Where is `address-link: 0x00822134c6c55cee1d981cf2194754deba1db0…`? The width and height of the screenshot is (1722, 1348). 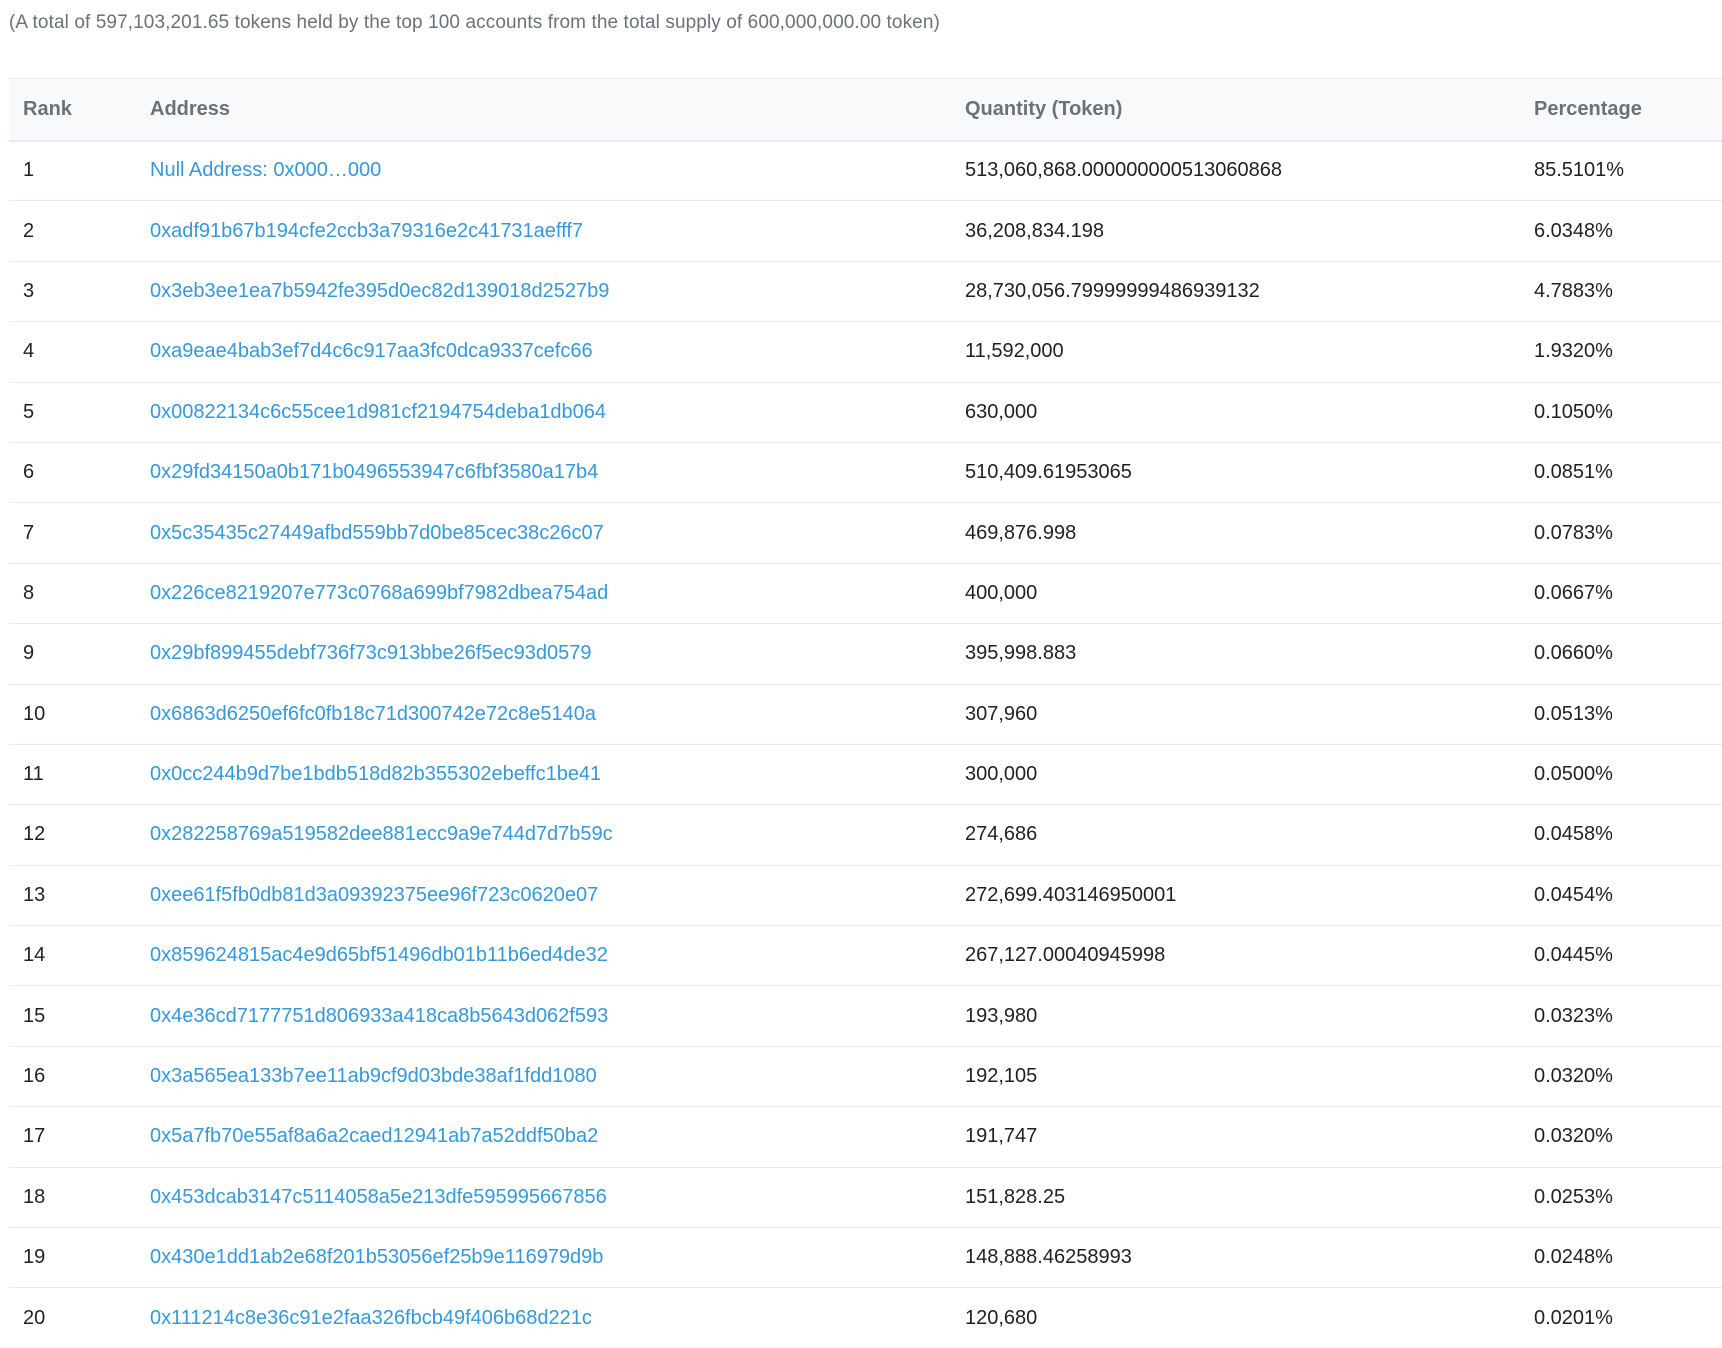 address-link: 0x00822134c6c55cee1d981cf2194754deba1db0… is located at coordinates (378, 412).